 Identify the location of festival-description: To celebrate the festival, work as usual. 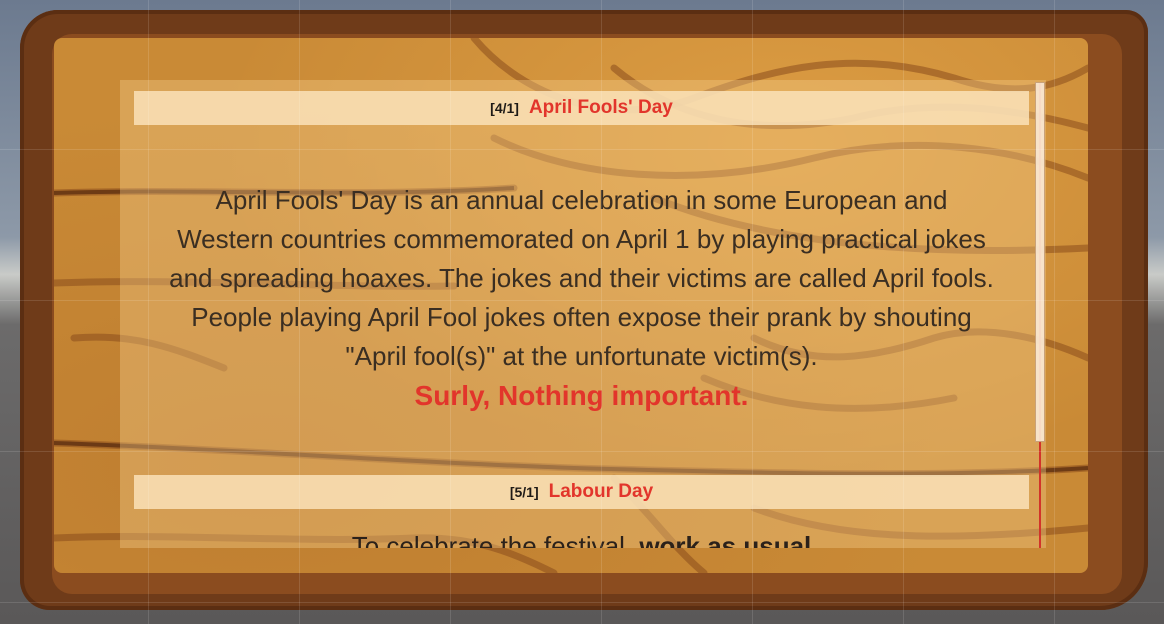
(581, 539).